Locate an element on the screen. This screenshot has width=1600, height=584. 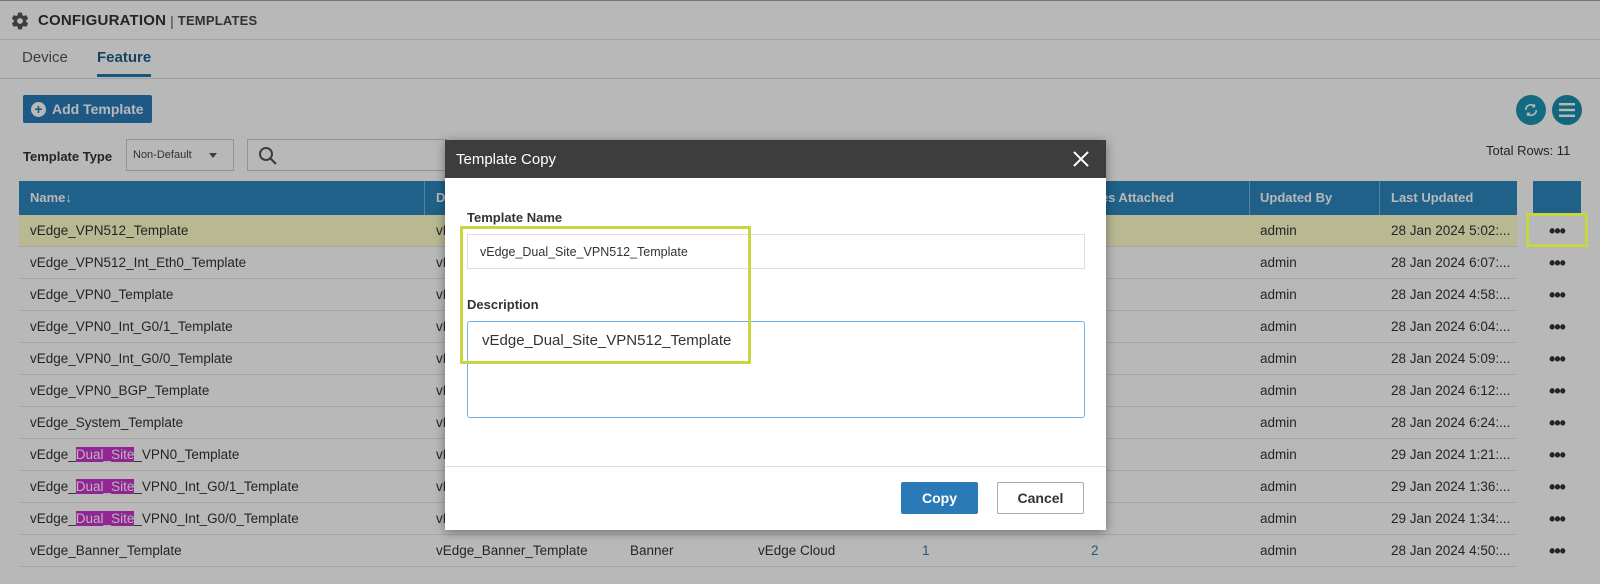
template-name-label: Template Name is located at coordinates (515, 217).